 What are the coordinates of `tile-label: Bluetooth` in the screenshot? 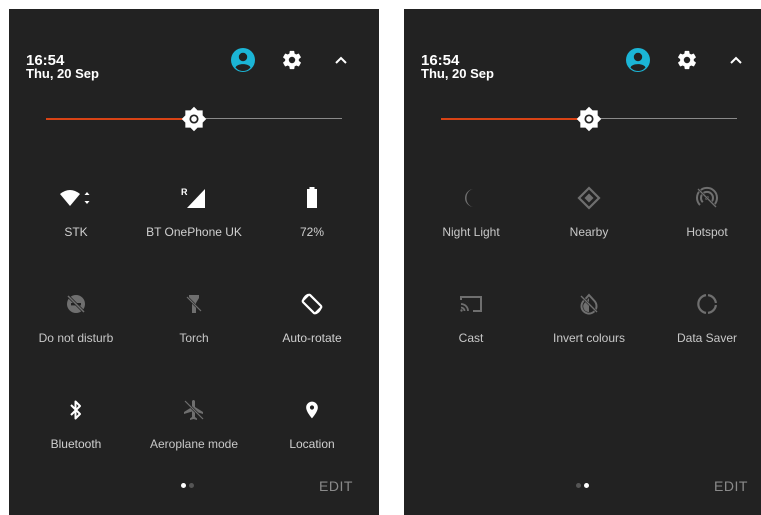 It's located at (76, 444).